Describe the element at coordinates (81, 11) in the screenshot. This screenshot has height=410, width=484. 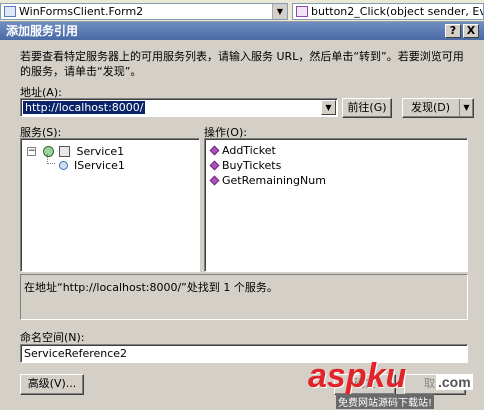
I see `class-combo-text: WinFormsClient.Form2` at that location.